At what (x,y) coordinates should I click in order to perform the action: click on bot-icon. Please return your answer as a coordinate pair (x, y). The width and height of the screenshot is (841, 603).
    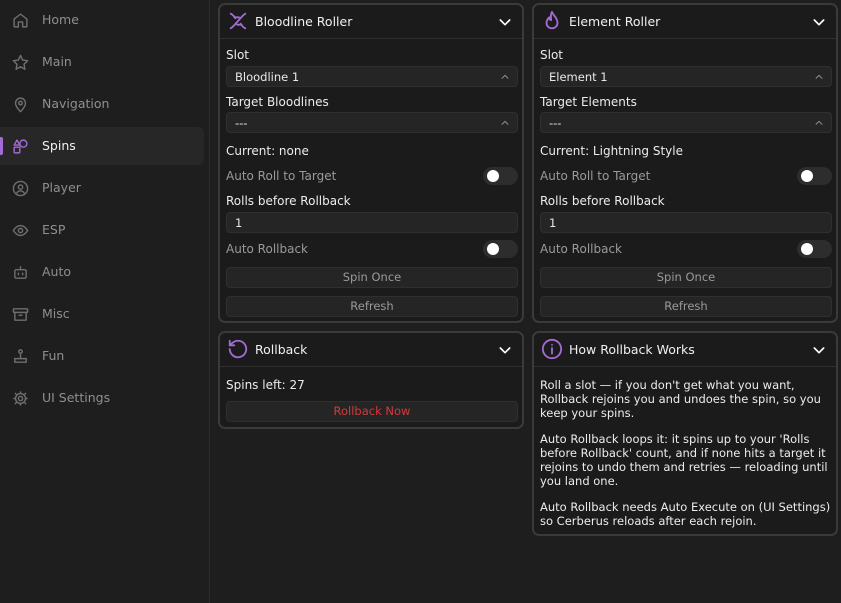
    Looking at the image, I should click on (20, 272).